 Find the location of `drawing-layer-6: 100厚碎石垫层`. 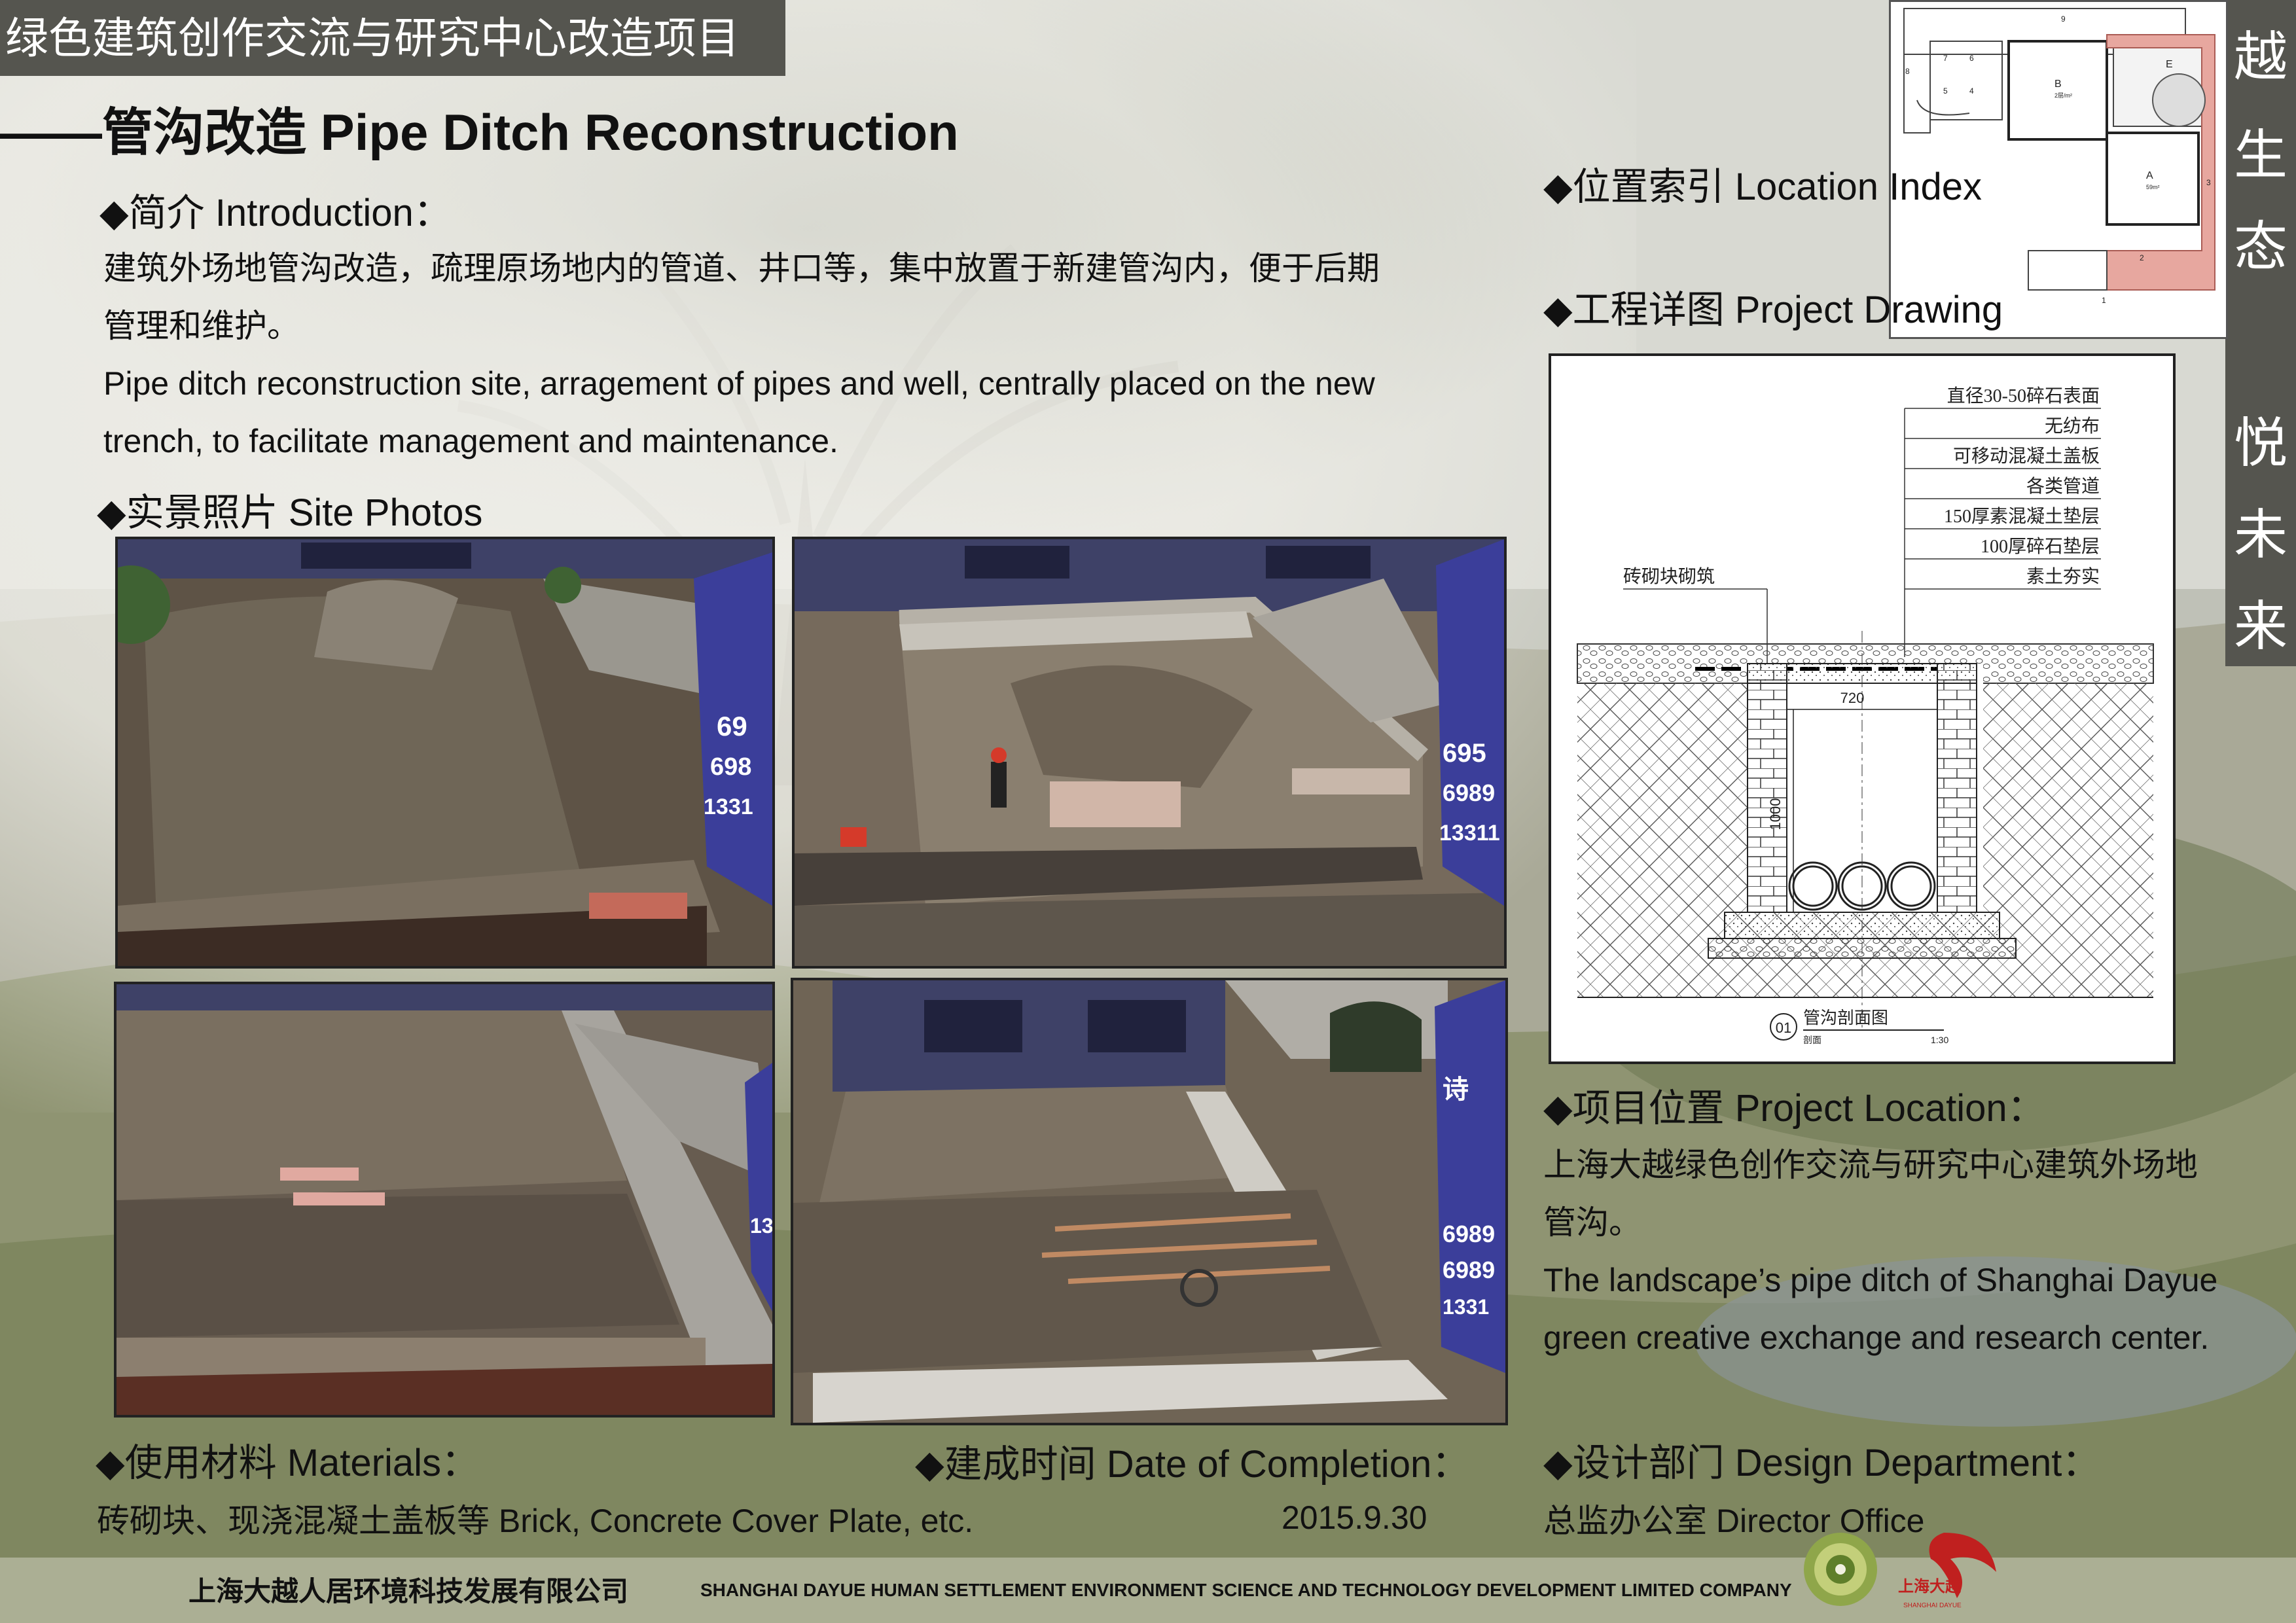

drawing-layer-6: 100厚碎石垫层 is located at coordinates (2040, 546).